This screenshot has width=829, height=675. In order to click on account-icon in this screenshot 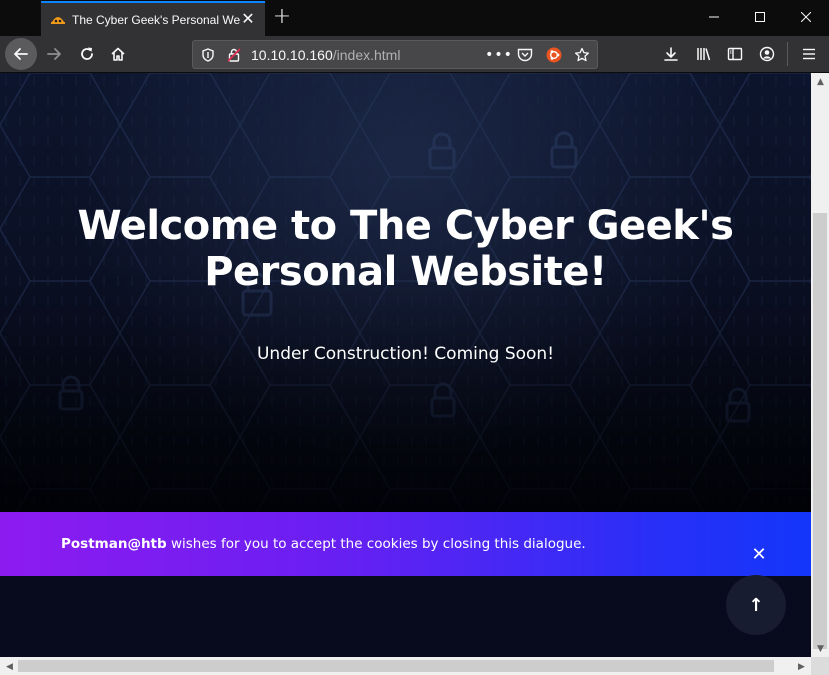, I will do `click(767, 54)`.